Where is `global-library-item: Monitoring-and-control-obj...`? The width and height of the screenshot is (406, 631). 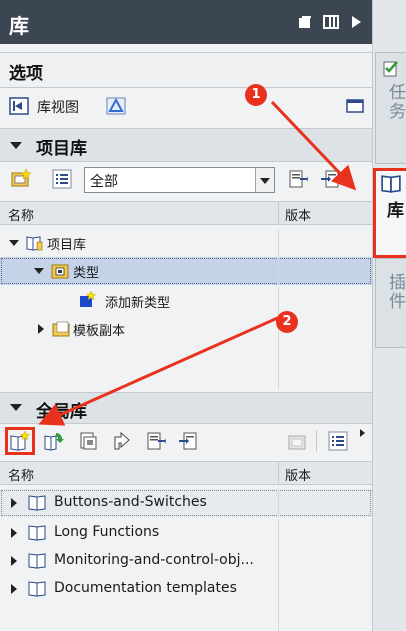 global-library-item: Monitoring-and-control-obj... is located at coordinates (186, 561).